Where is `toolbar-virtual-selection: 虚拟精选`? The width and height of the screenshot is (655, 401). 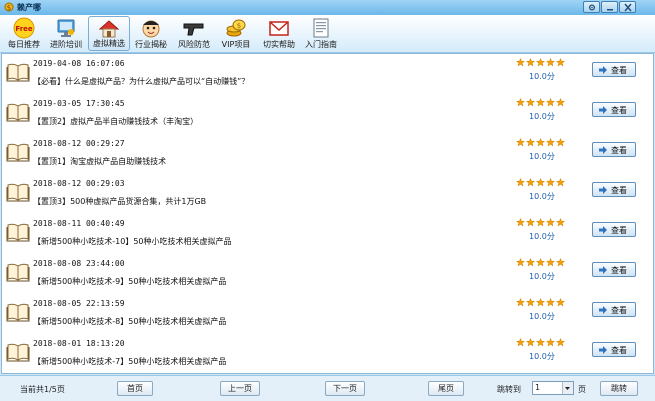
toolbar-virtual-selection: 虚拟精选 is located at coordinates (109, 33).